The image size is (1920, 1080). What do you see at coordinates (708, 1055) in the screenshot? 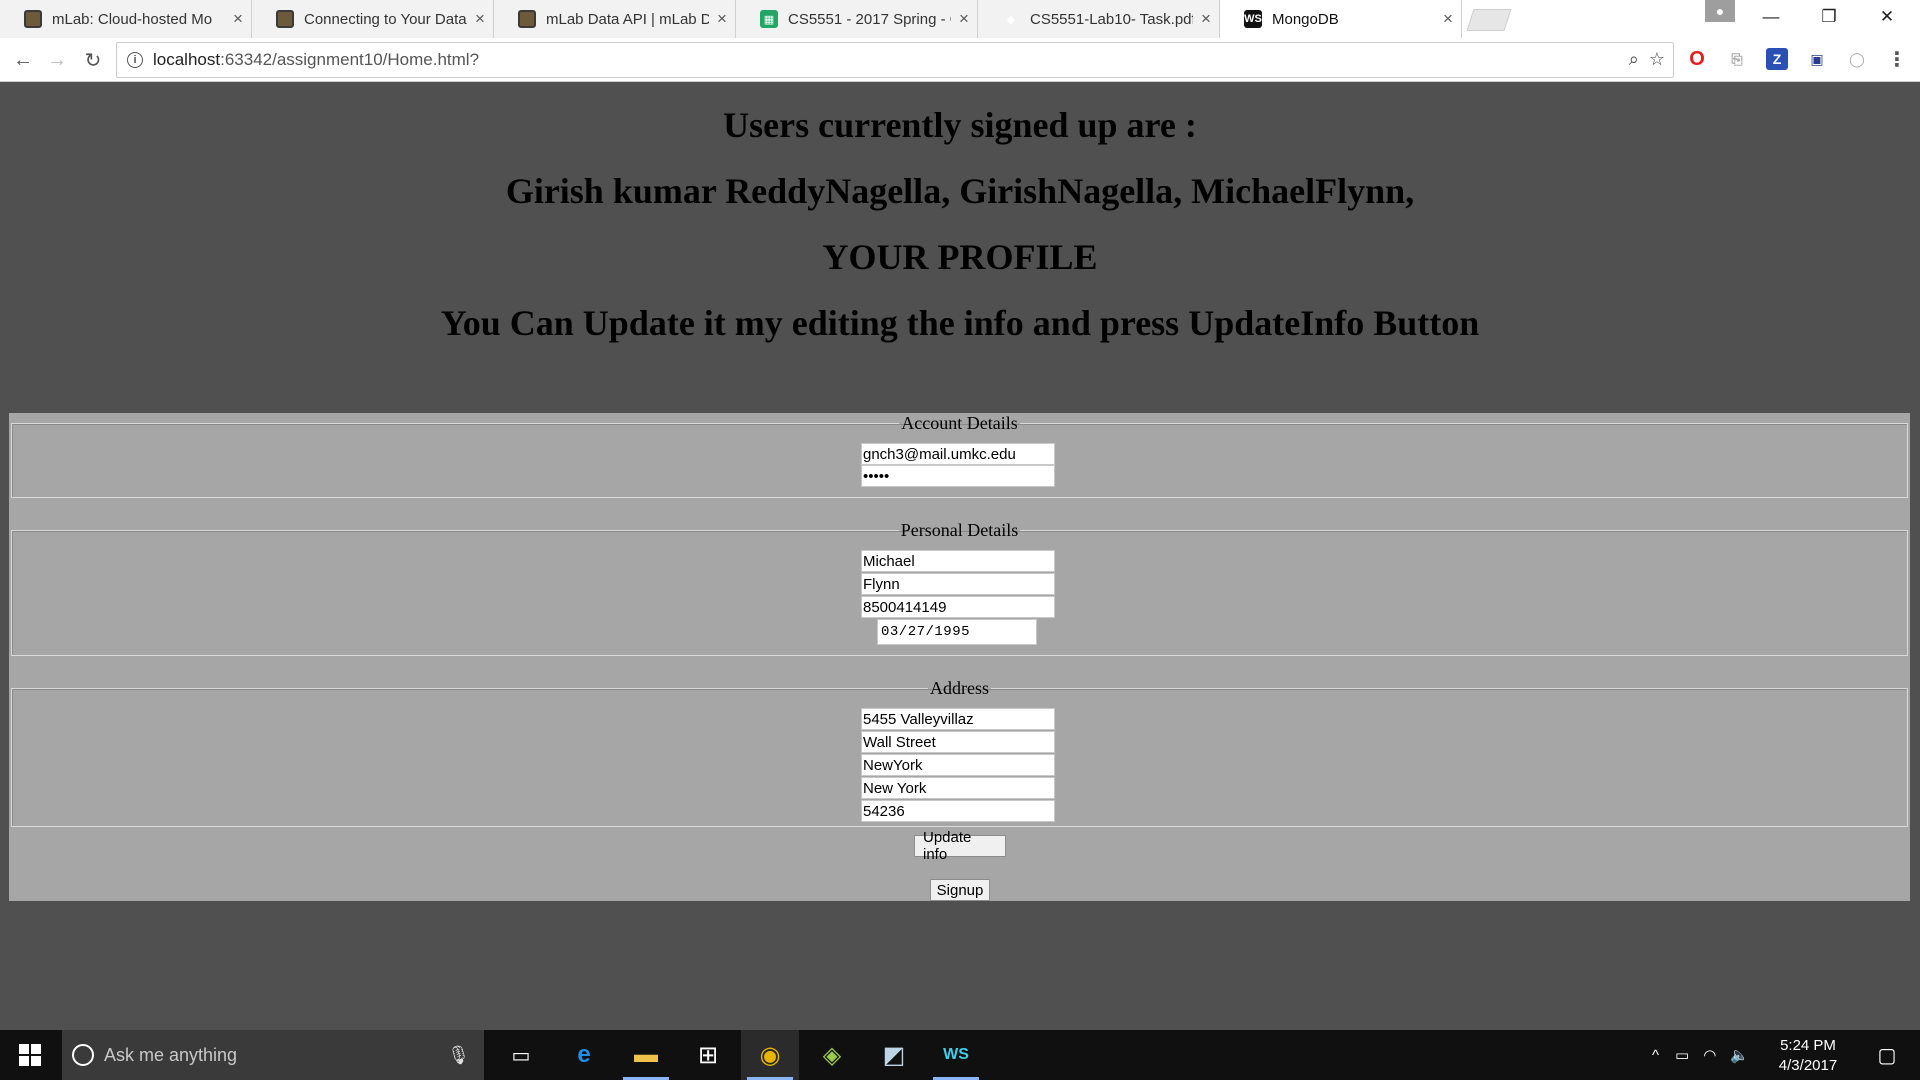
I see `store-icon: ⊞` at bounding box center [708, 1055].